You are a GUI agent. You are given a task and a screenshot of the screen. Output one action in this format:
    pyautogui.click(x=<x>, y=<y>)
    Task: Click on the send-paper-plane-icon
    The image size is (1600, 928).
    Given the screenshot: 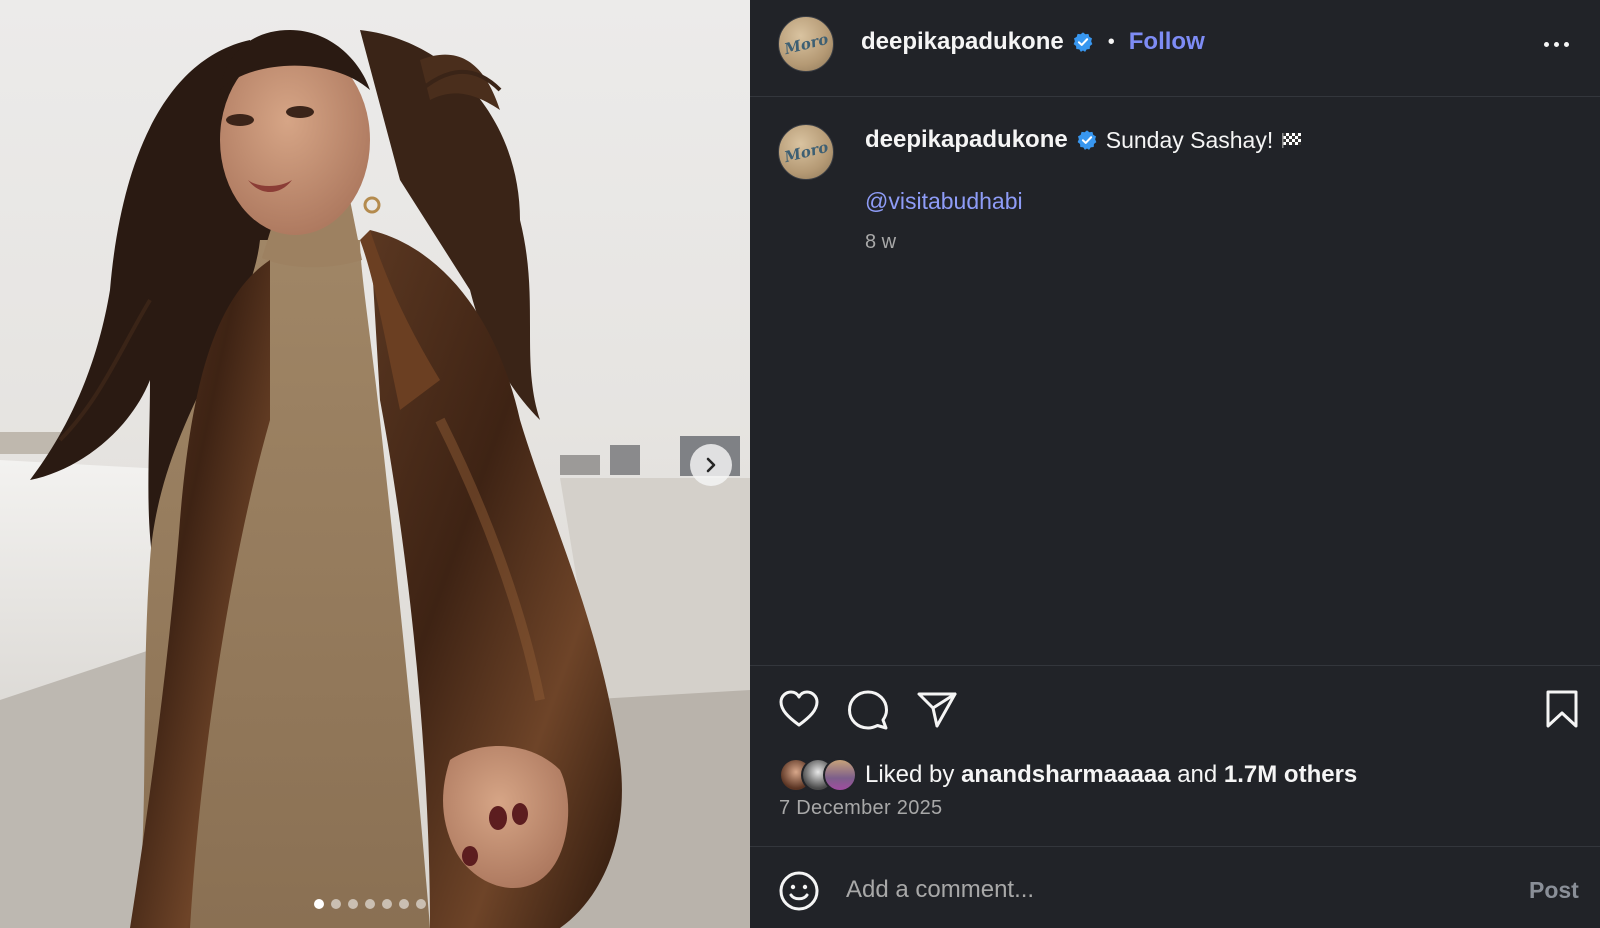 What is the action you would take?
    pyautogui.click(x=937, y=710)
    